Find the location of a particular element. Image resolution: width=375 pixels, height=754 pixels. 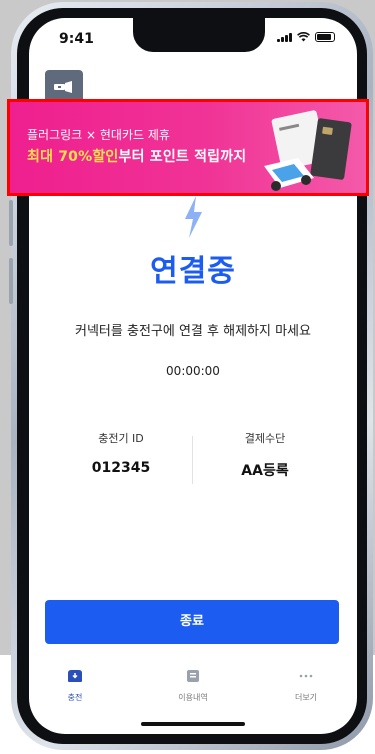

status-icons is located at coordinates (306, 37).